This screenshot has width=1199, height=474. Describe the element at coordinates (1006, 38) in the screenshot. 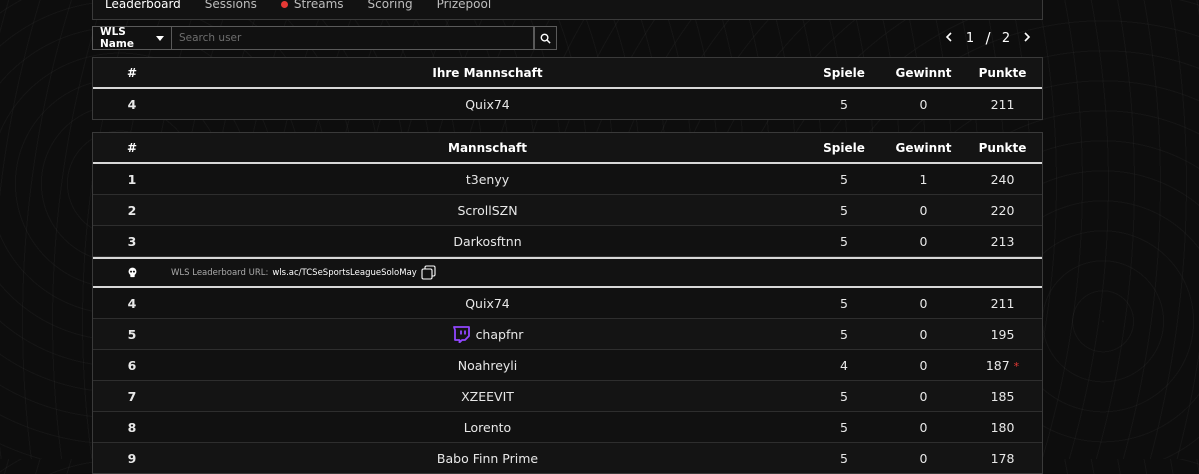

I see `total-pages: 2` at that location.